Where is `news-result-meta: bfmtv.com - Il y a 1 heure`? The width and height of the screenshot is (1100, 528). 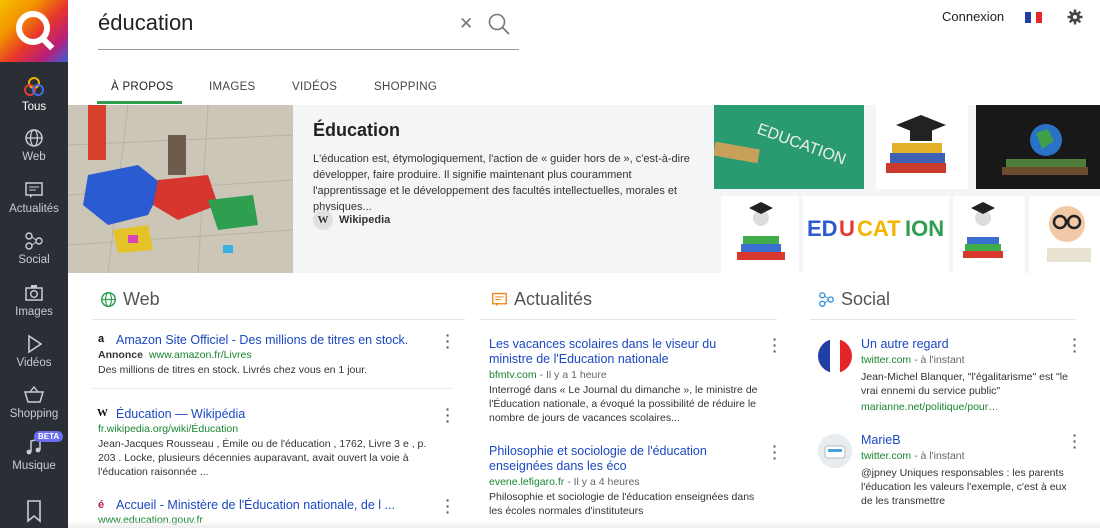
news-result-meta: bfmtv.com - Il y a 1 heure is located at coordinates (548, 375).